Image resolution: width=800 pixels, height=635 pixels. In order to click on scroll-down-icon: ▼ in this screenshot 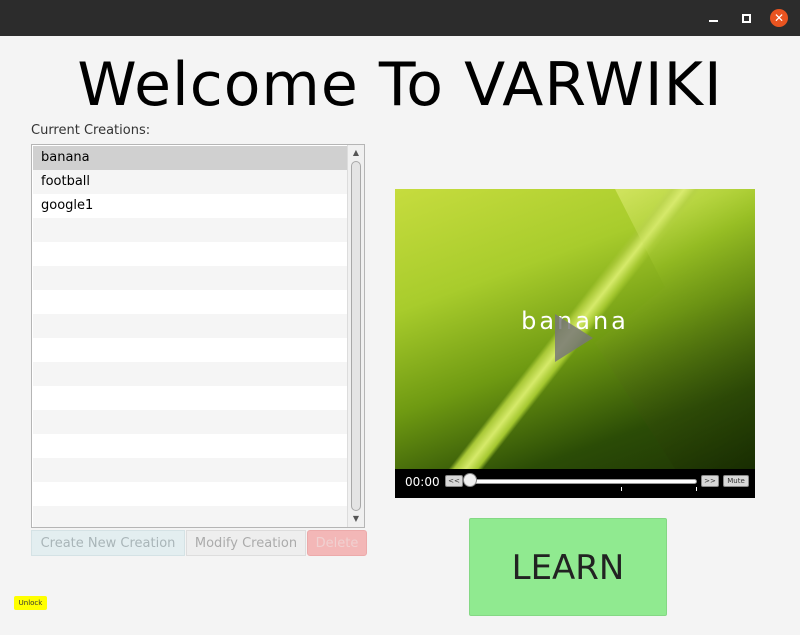, I will do `click(356, 519)`.